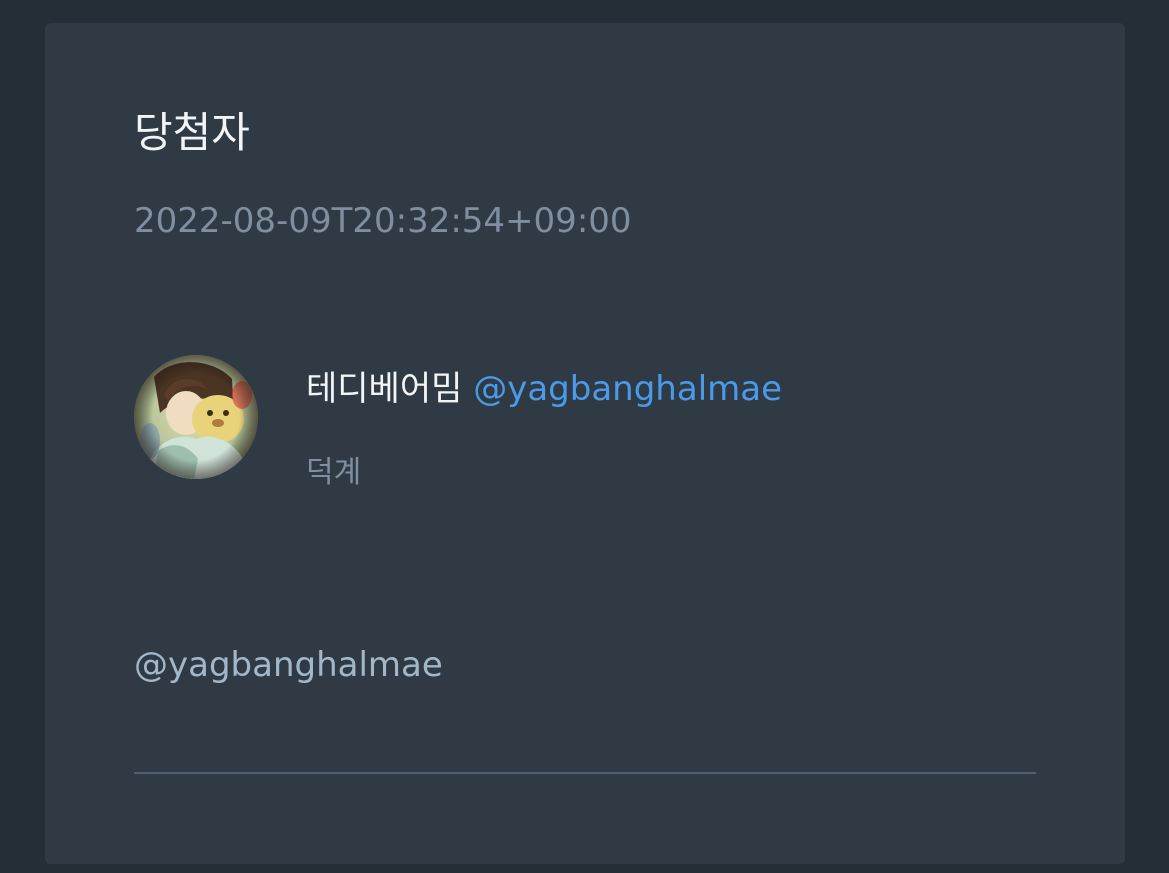  I want to click on avatar, so click(196, 417).